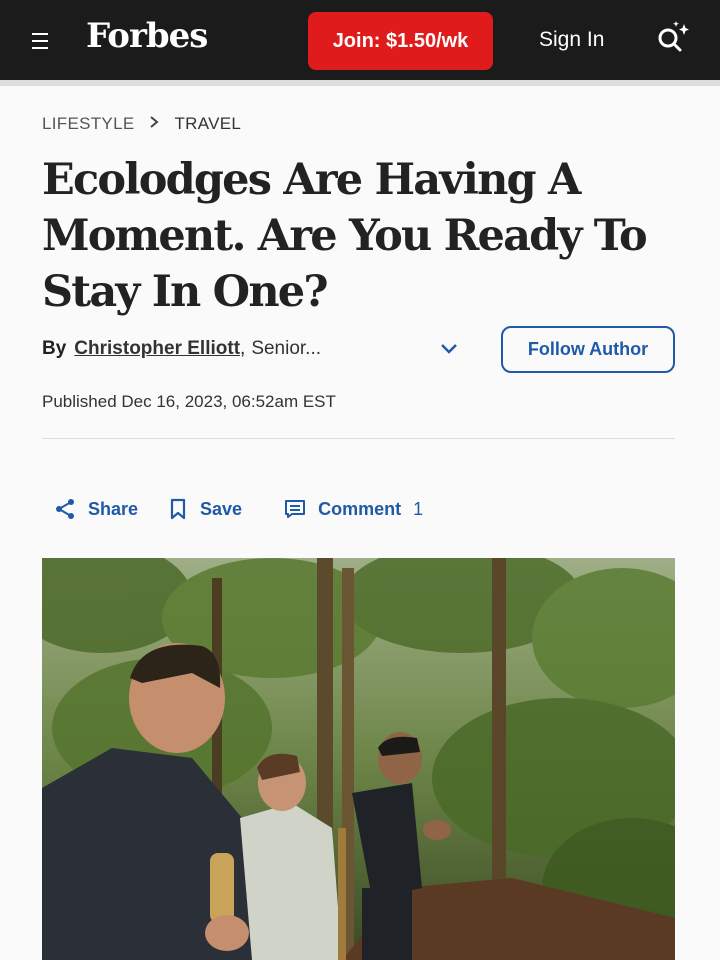 The width and height of the screenshot is (720, 960). What do you see at coordinates (221, 508) in the screenshot?
I see `save-label: Save` at bounding box center [221, 508].